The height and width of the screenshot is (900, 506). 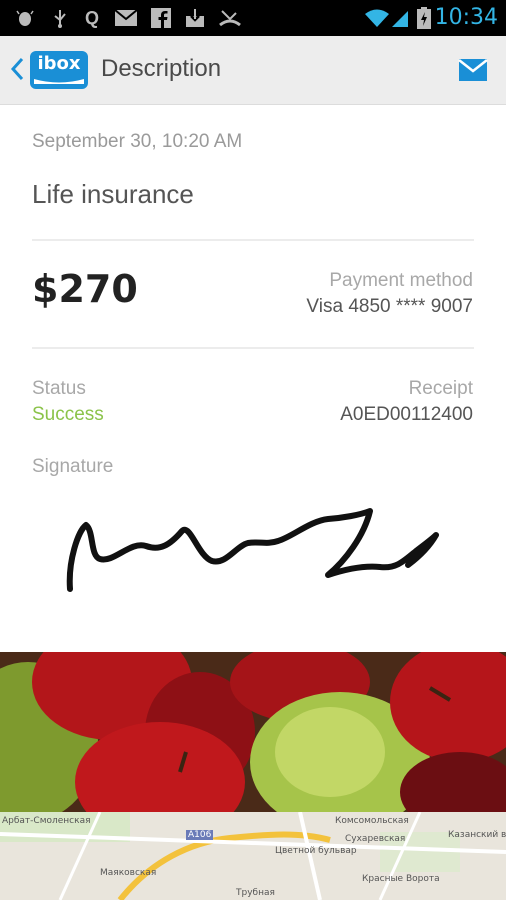 I want to click on android-debug-icon, so click(x=25, y=18).